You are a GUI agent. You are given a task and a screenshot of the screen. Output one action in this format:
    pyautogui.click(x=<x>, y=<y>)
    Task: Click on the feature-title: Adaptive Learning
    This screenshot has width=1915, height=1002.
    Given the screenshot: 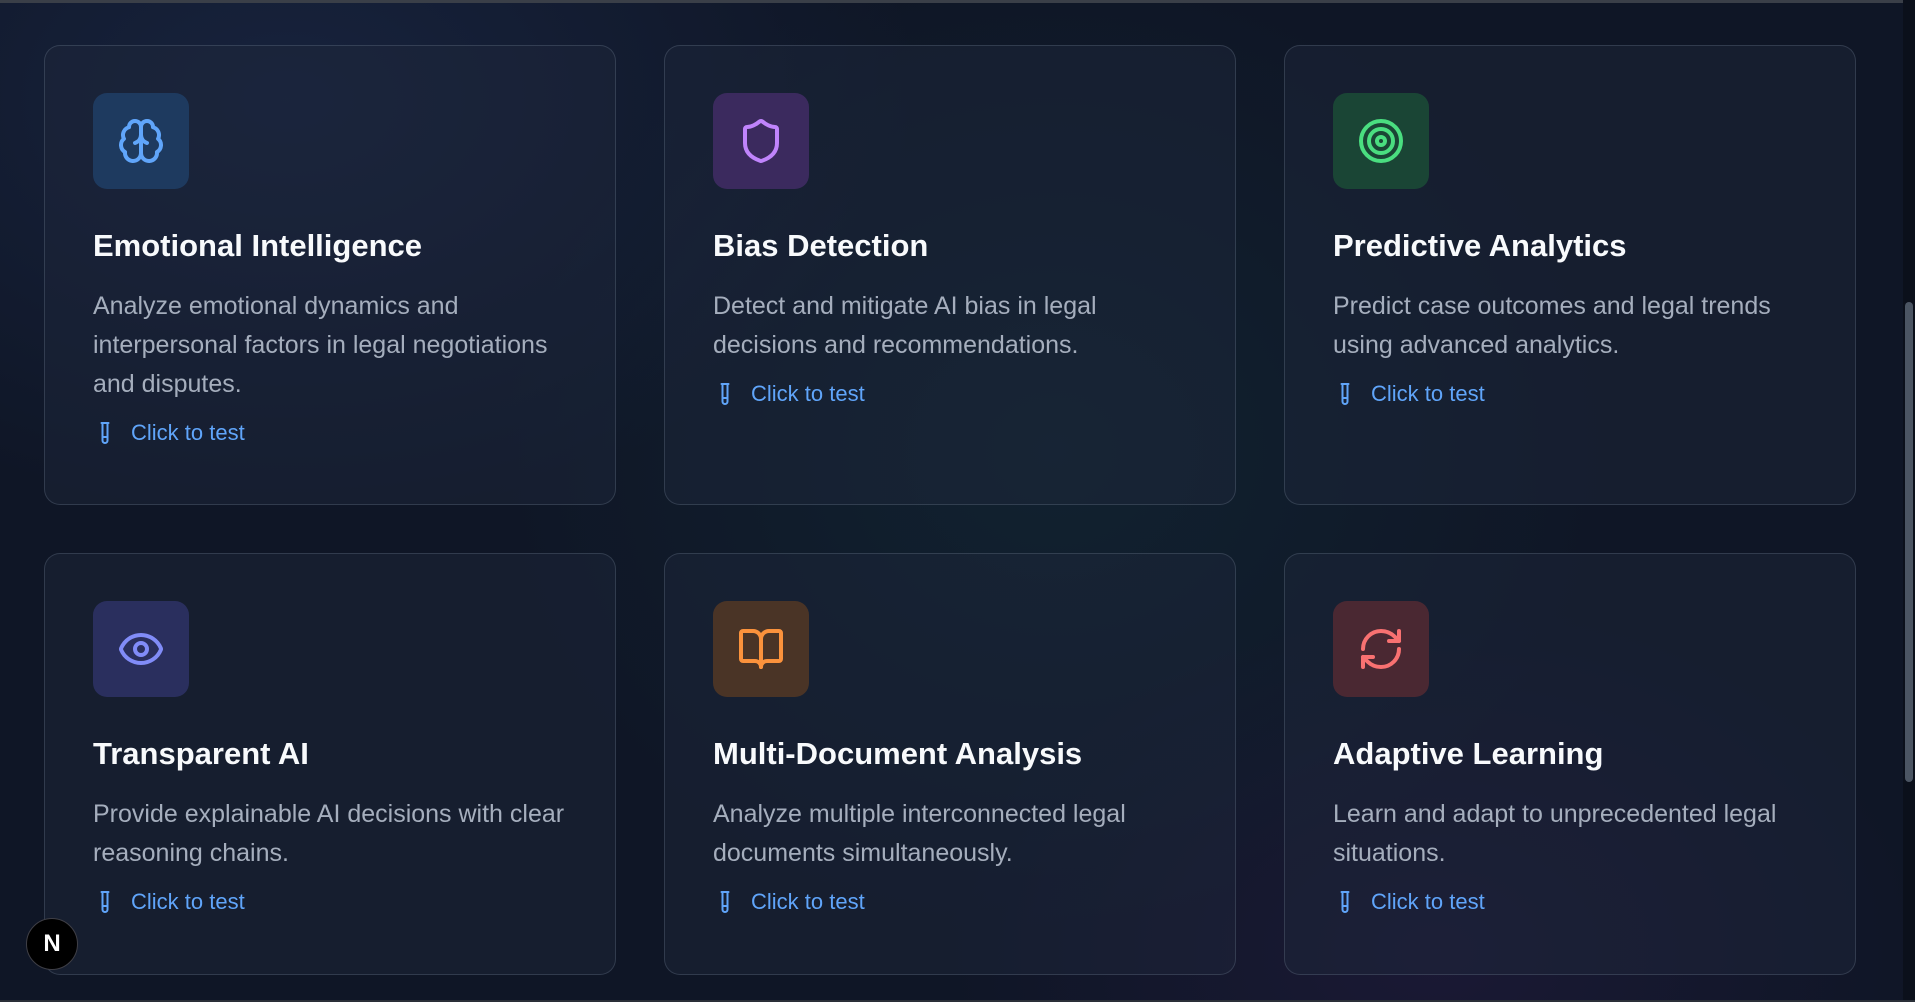 What is the action you would take?
    pyautogui.click(x=1468, y=753)
    